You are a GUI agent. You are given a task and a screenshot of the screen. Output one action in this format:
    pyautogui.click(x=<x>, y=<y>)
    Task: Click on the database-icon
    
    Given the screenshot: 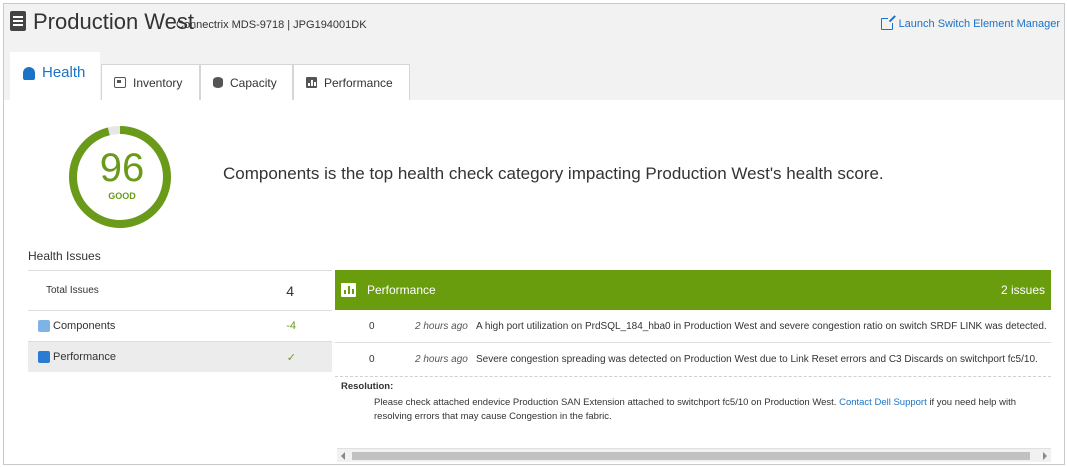 What is the action you would take?
    pyautogui.click(x=218, y=82)
    